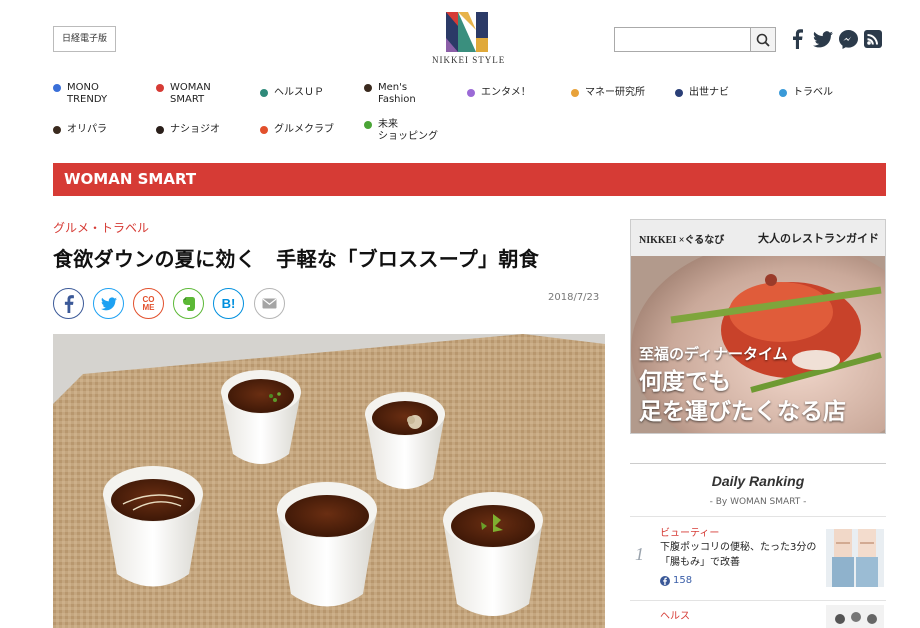  I want to click on twitter-link, so click(823, 39).